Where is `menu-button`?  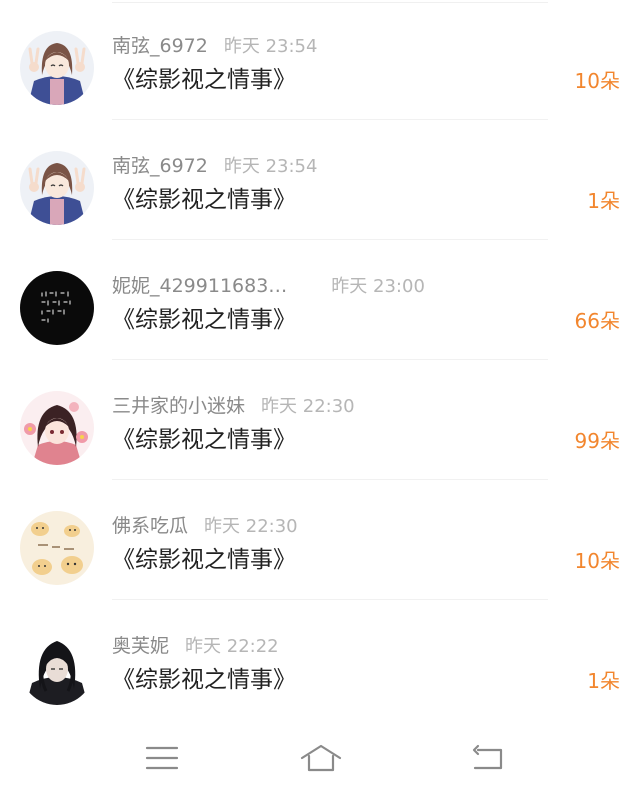 menu-button is located at coordinates (162, 758).